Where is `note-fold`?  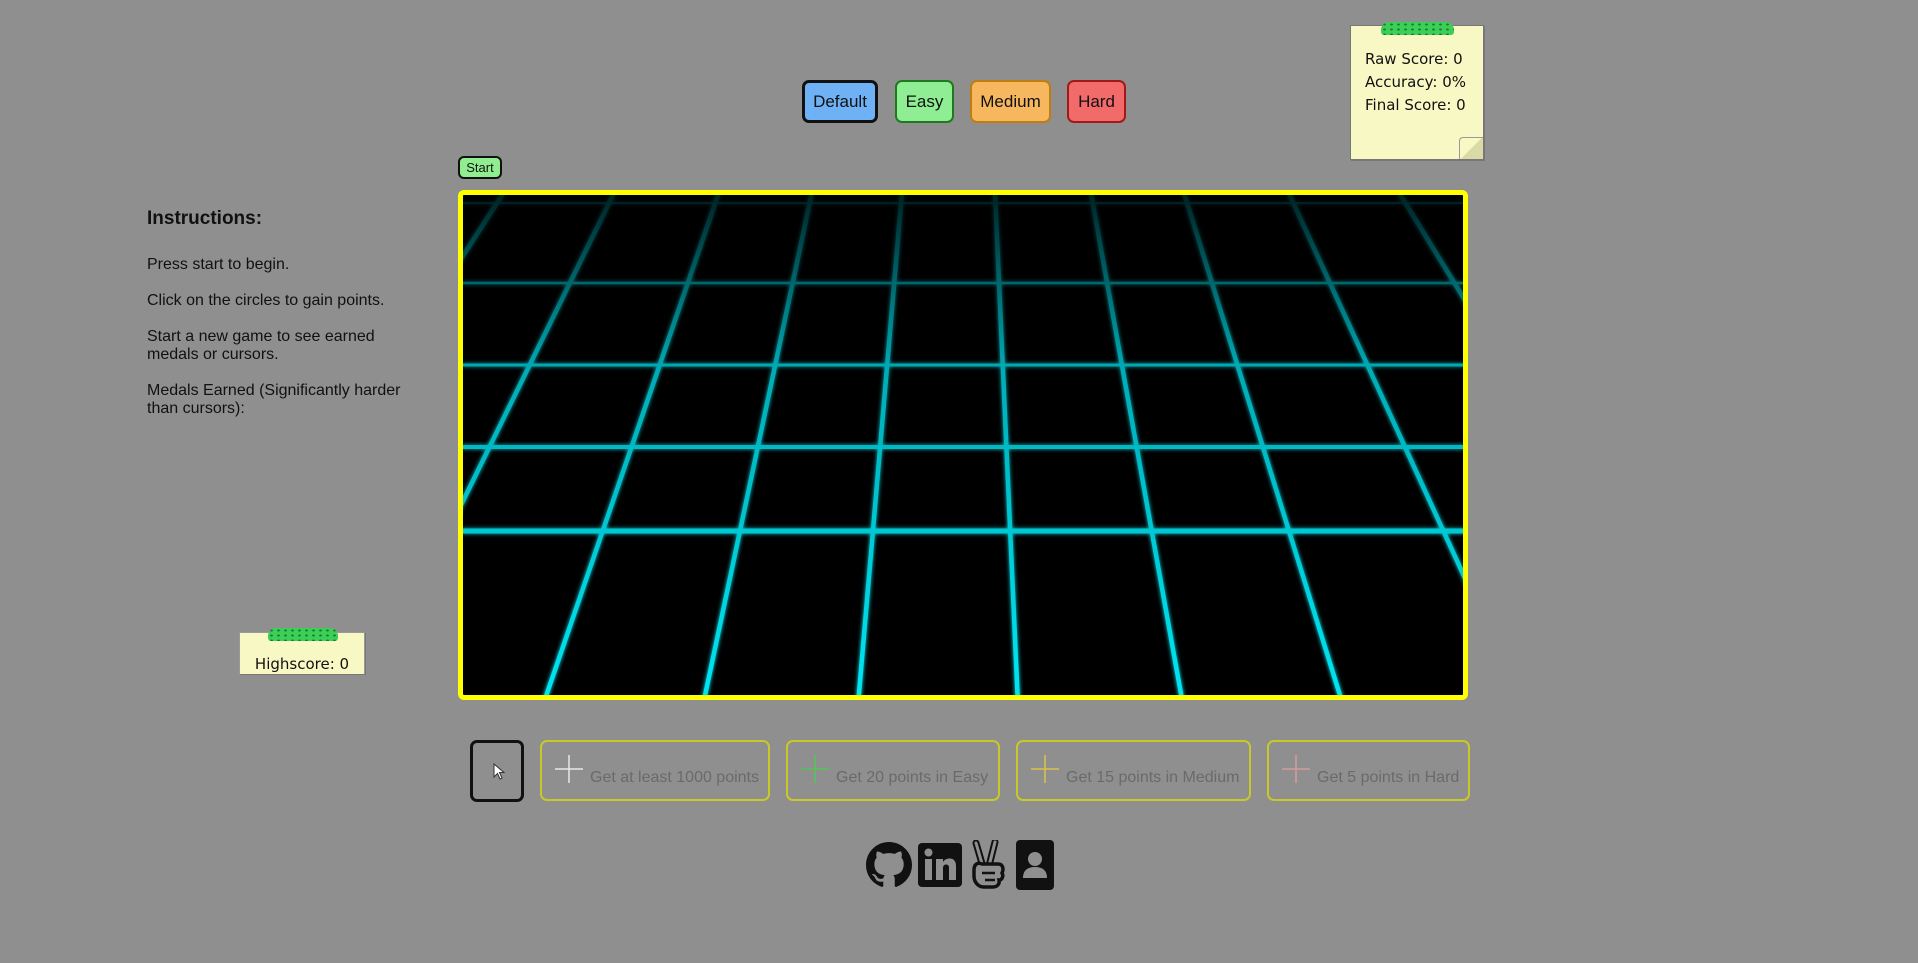
note-fold is located at coordinates (1471, 148).